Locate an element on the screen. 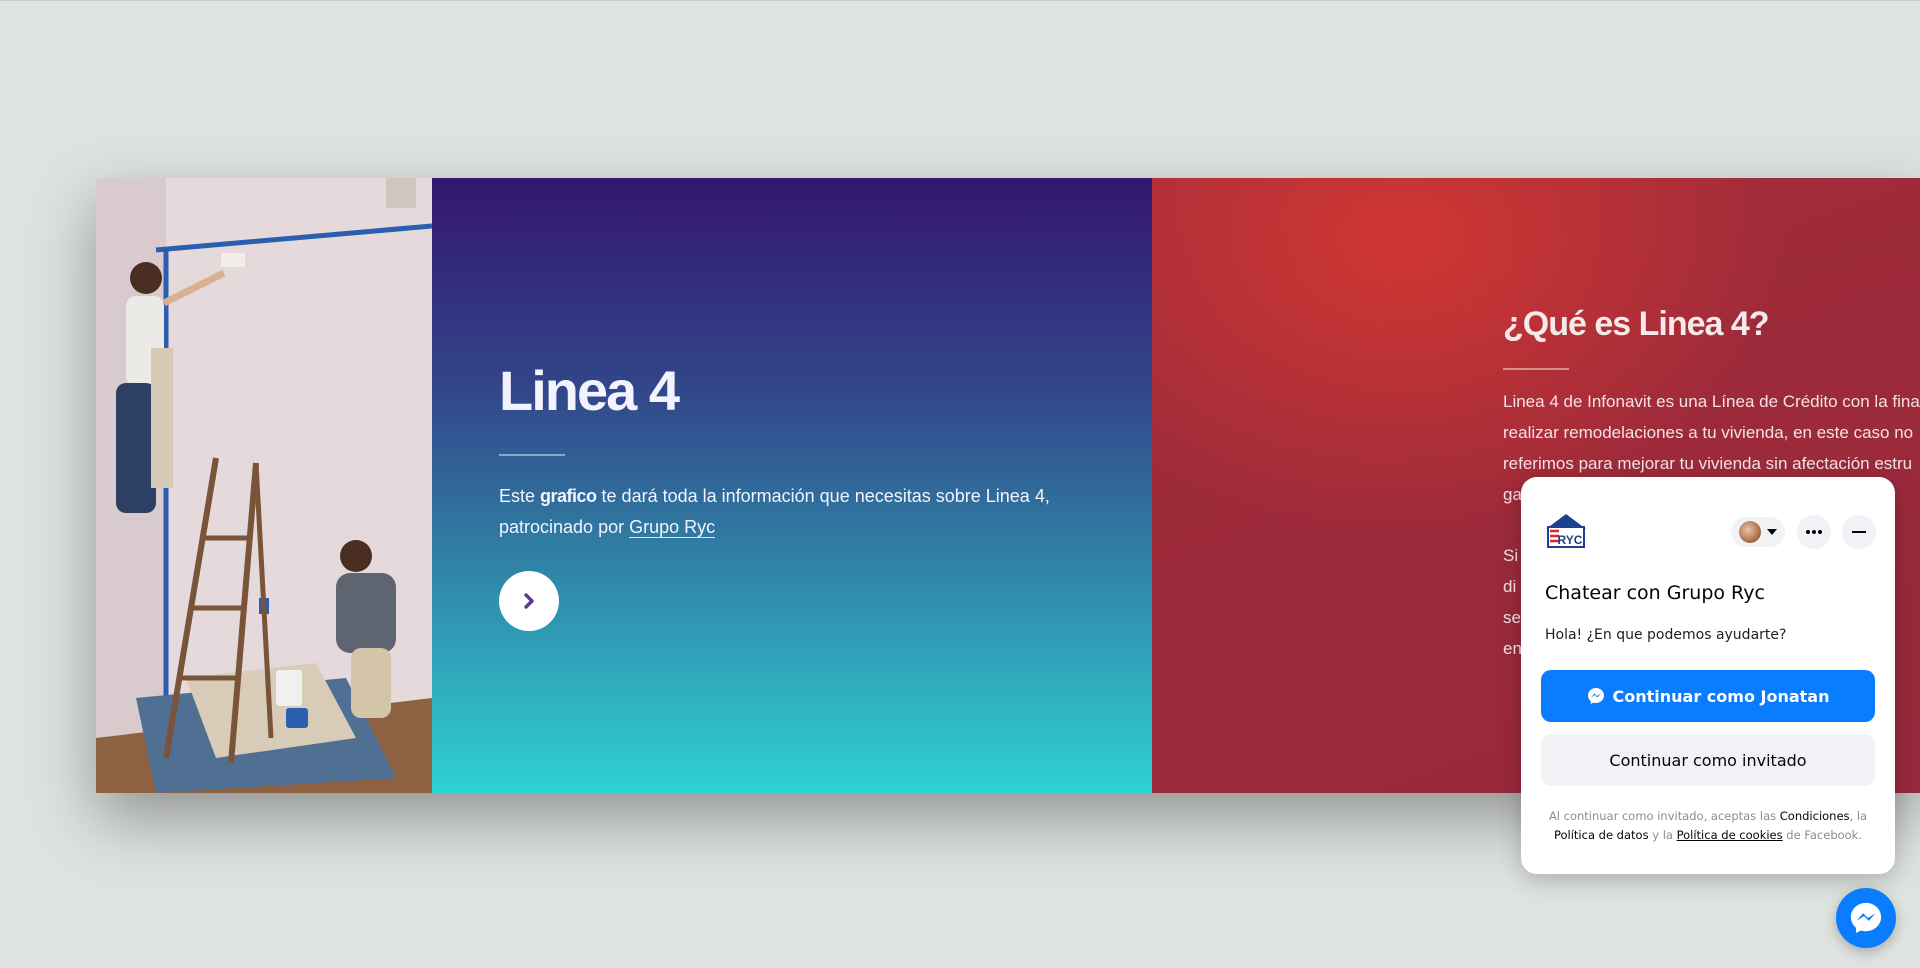  next-arrow-button is located at coordinates (529, 601).